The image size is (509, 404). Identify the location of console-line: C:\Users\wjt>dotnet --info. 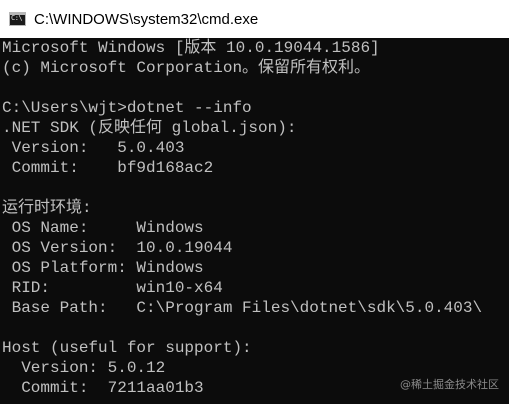
(127, 108).